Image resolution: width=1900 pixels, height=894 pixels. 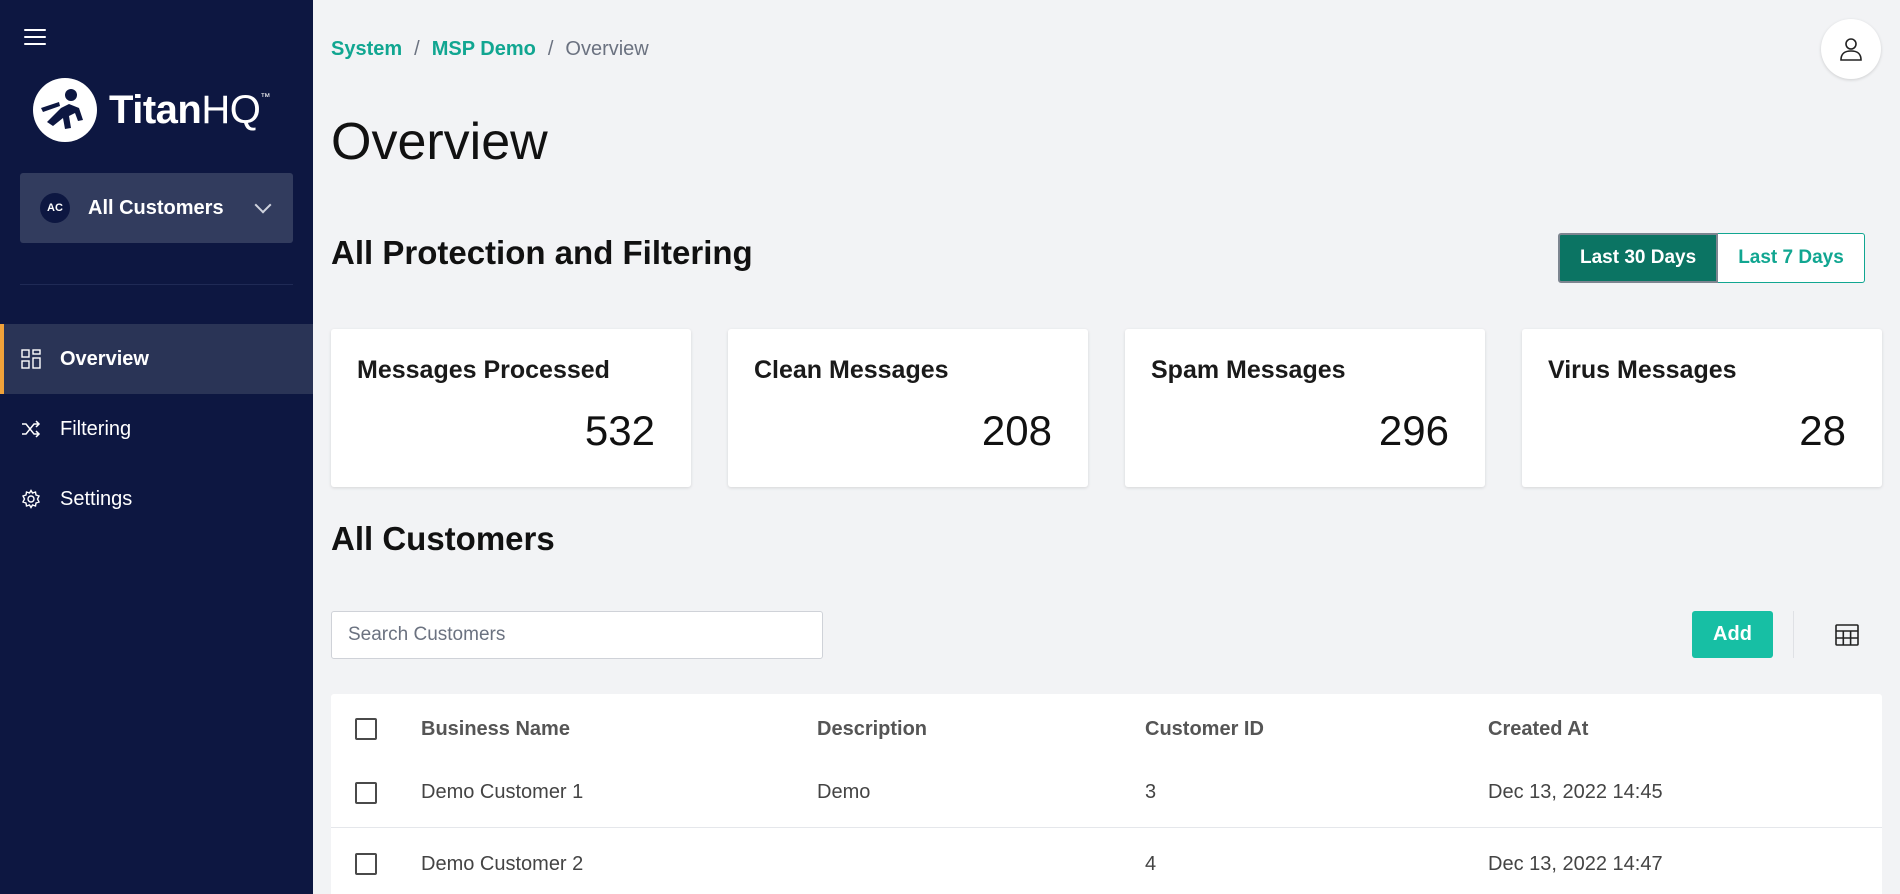 I want to click on logo-mark-icon, so click(x=65, y=110).